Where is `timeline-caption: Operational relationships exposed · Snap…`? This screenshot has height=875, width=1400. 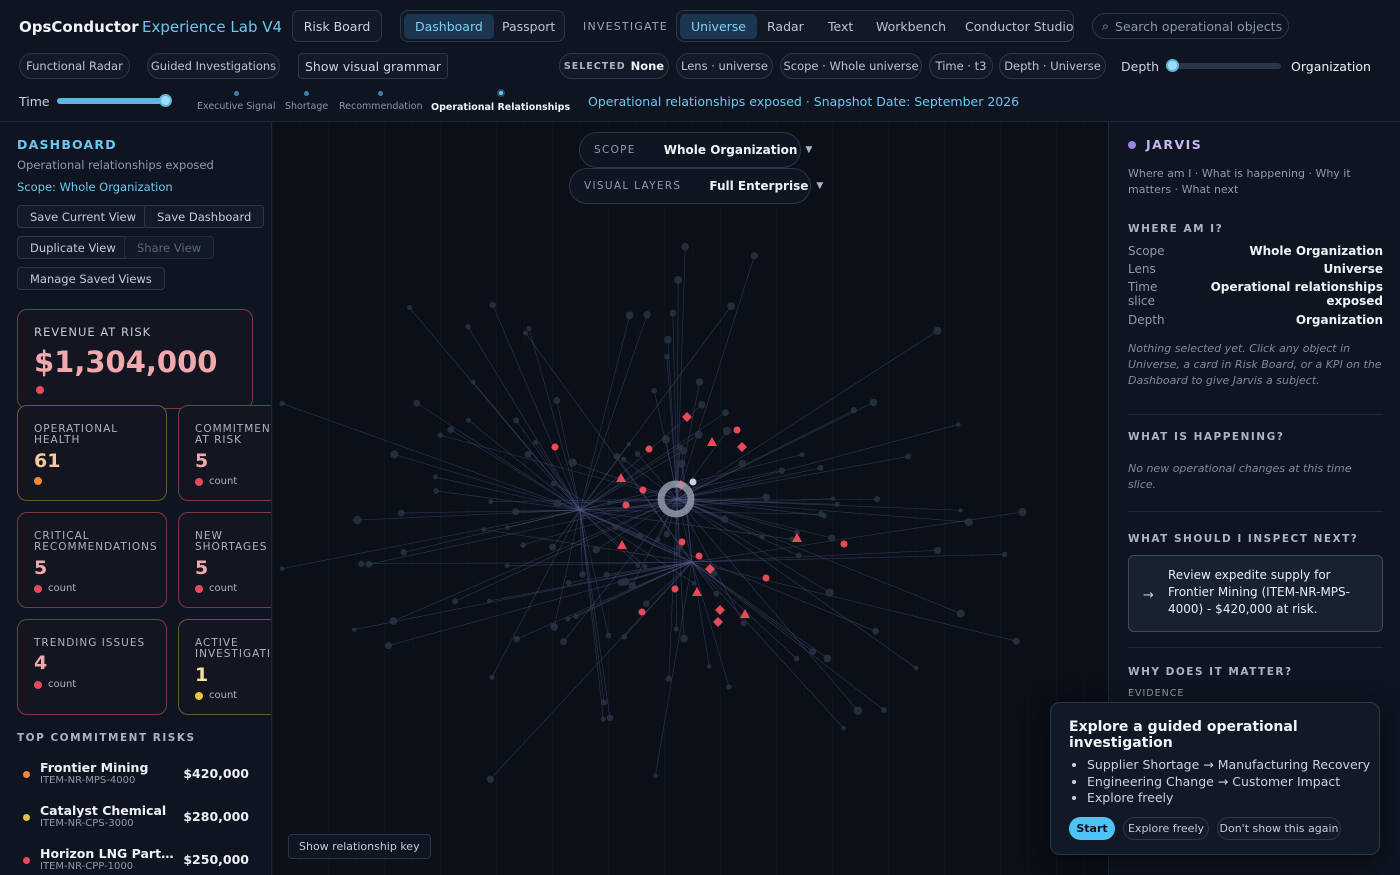
timeline-caption: Operational relationships exposed · Snap… is located at coordinates (804, 101).